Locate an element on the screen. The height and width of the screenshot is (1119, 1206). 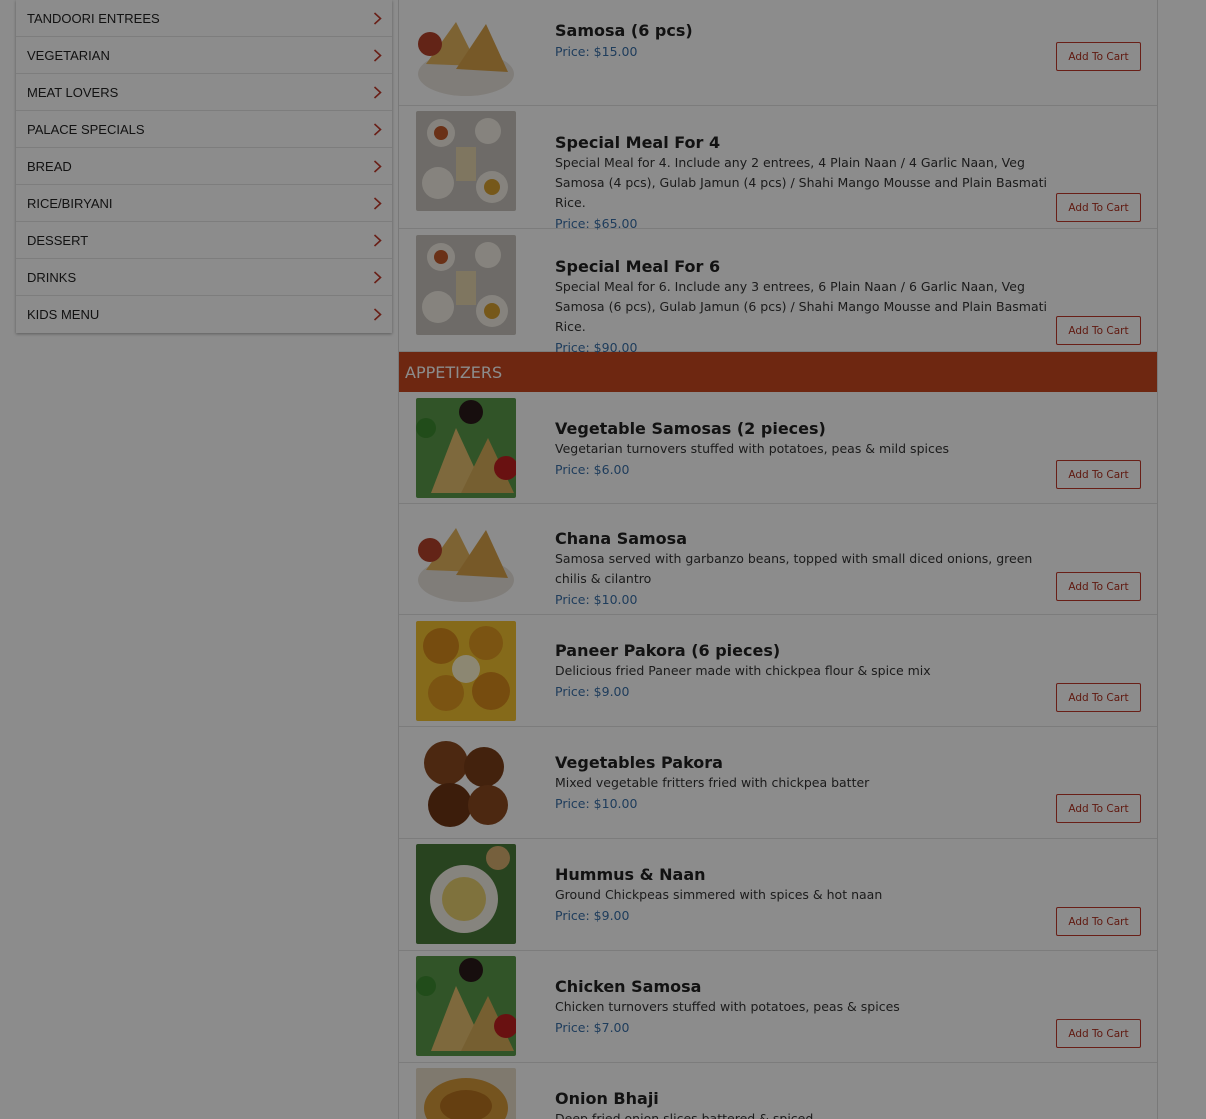
sidebar-item-dessert: DESSERT is located at coordinates (204, 240).